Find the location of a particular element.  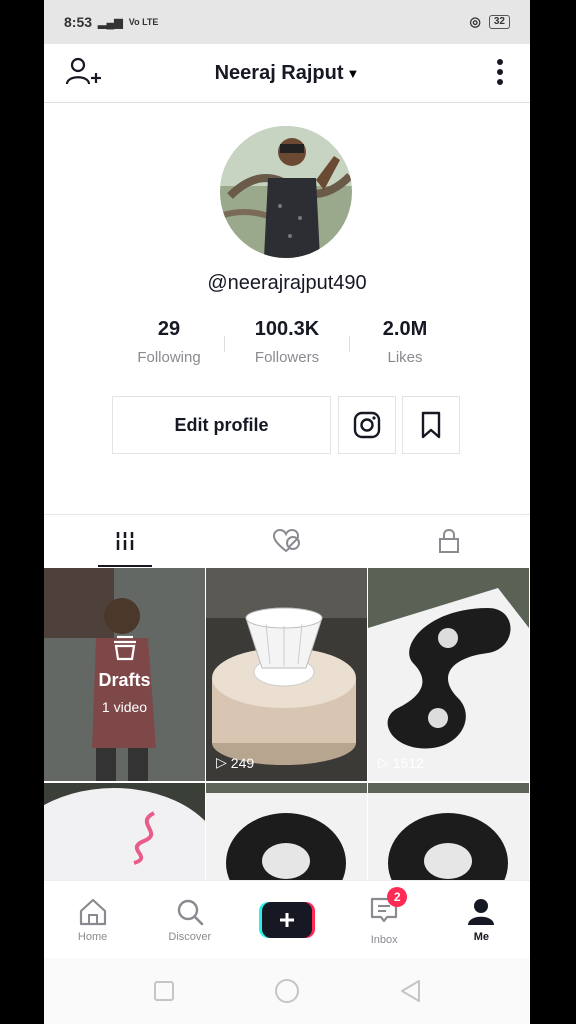

view-count: ▷ 249 is located at coordinates (235, 762).